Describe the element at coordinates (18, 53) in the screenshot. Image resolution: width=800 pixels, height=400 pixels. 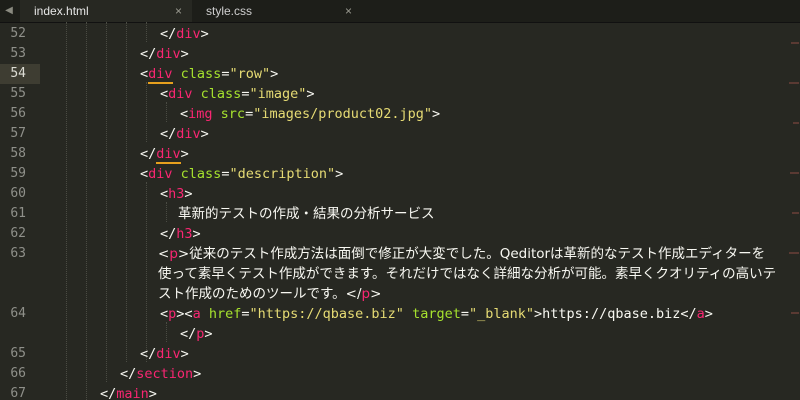
I see `line-number: 53` at that location.